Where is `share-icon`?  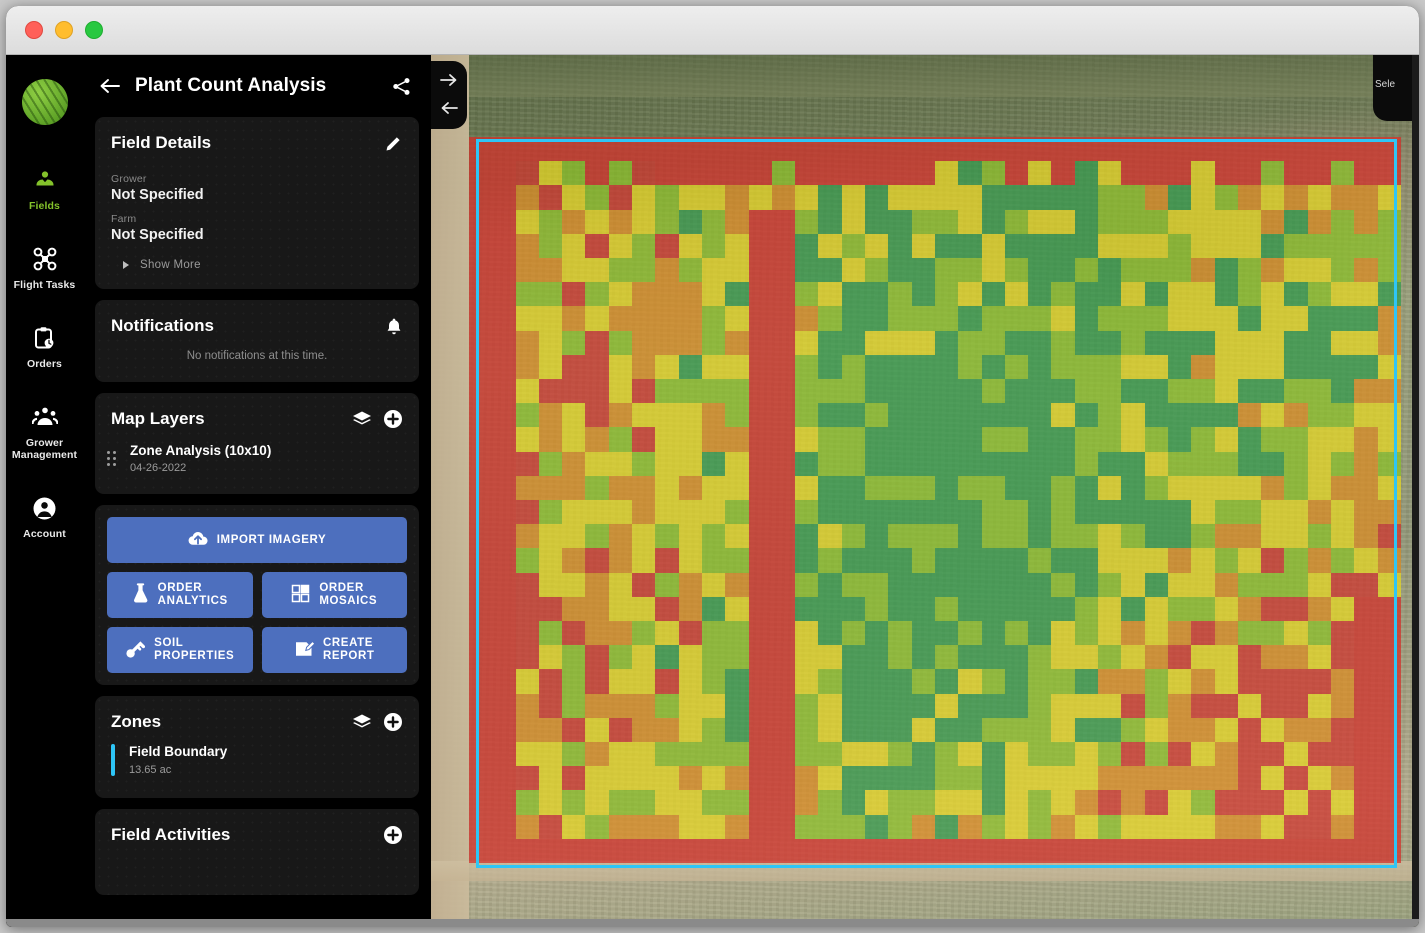 share-icon is located at coordinates (401, 86).